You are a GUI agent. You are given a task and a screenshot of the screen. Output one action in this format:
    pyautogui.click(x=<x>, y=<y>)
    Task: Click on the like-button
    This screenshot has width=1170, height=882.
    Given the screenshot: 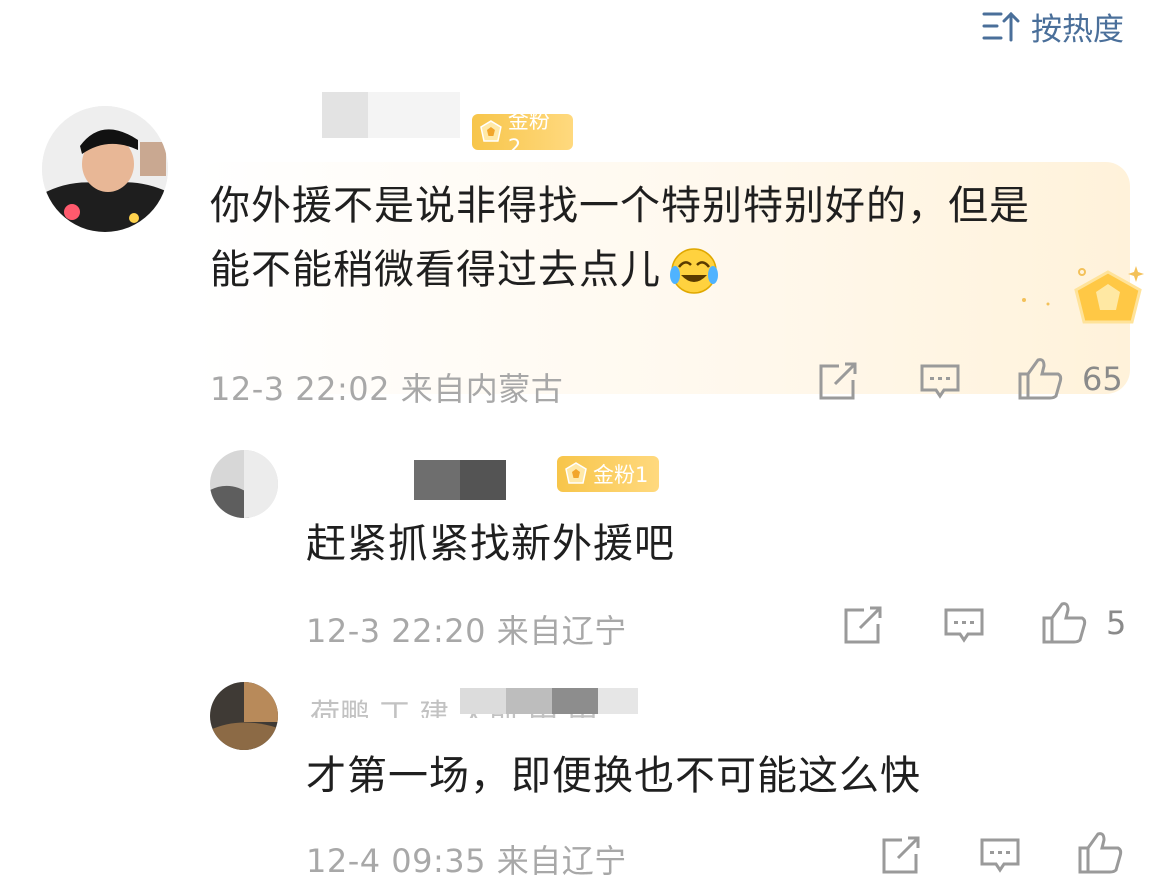 What is the action you would take?
    pyautogui.click(x=1109, y=853)
    